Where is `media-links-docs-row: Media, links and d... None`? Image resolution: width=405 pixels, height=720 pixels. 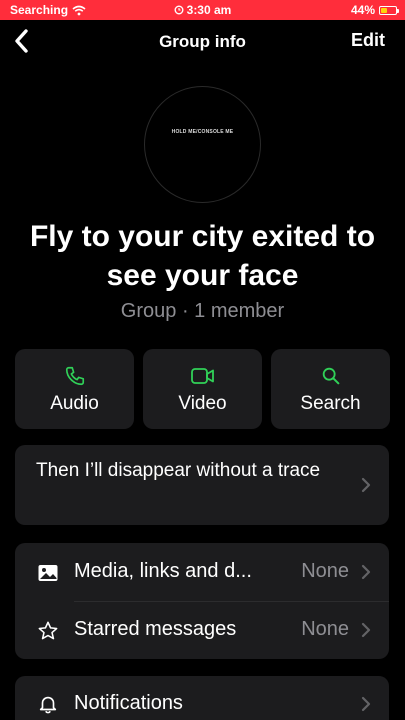 media-links-docs-row: Media, links and d... None is located at coordinates (202, 572).